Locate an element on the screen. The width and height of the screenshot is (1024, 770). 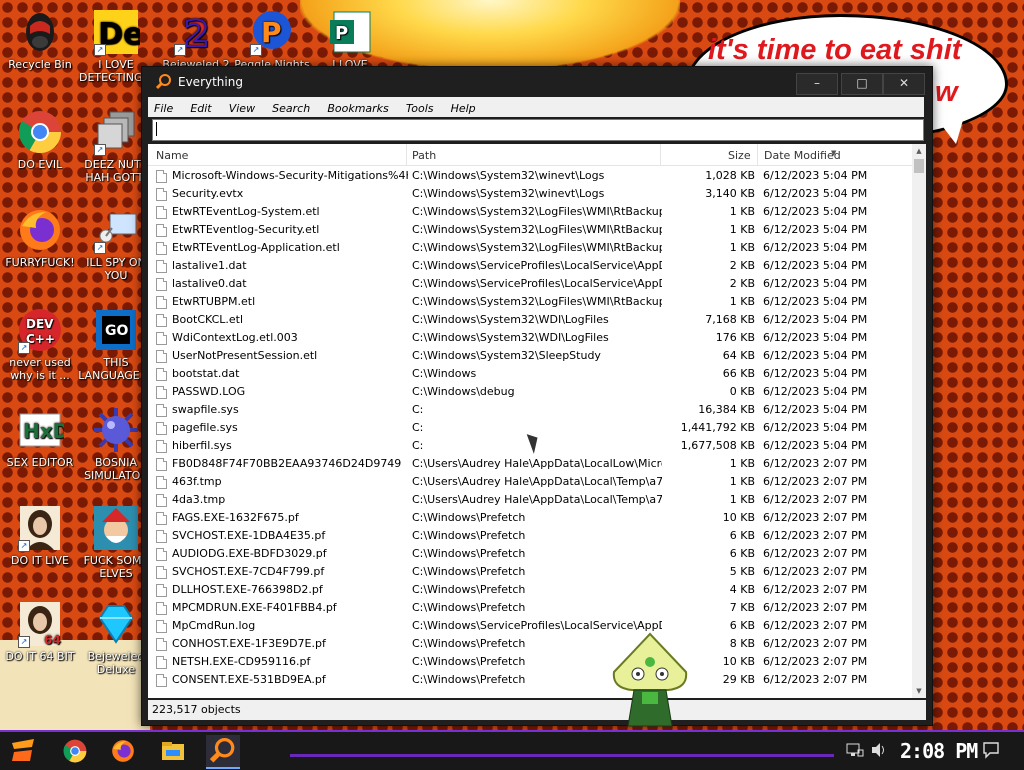
cell-path: C:\Windows\System32\winevt\Logs is located at coordinates (508, 175).